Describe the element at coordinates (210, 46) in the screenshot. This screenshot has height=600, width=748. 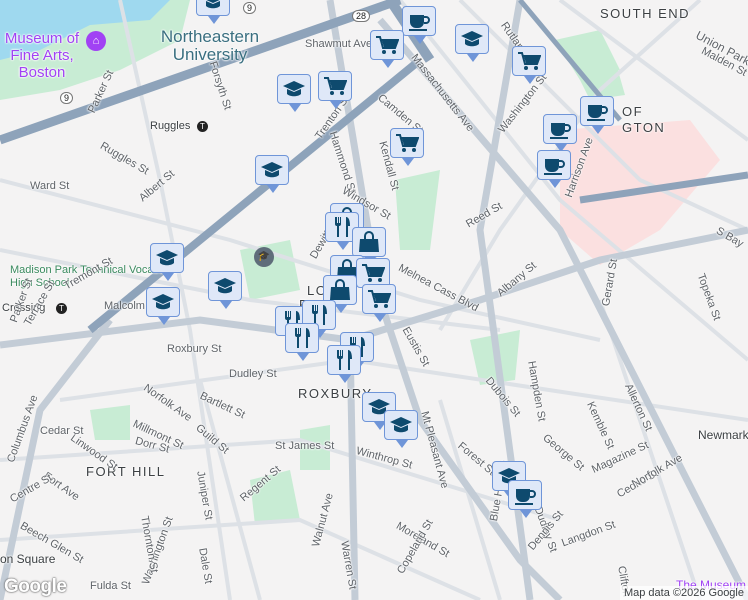
I see `poi-northeastern-university: Northeastern University` at that location.